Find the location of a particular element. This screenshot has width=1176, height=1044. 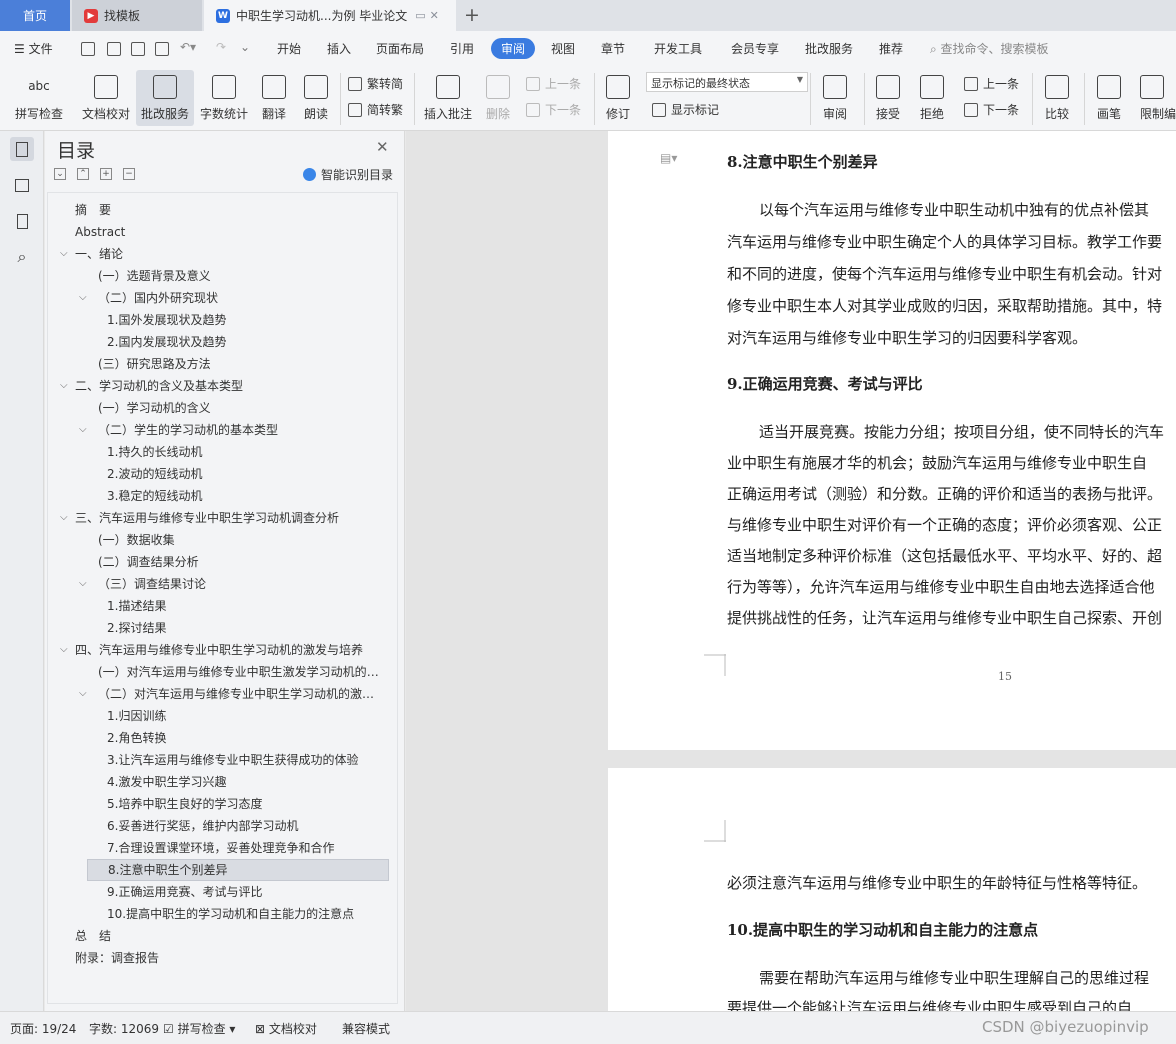

add-heading-icon: + is located at coordinates (106, 174).